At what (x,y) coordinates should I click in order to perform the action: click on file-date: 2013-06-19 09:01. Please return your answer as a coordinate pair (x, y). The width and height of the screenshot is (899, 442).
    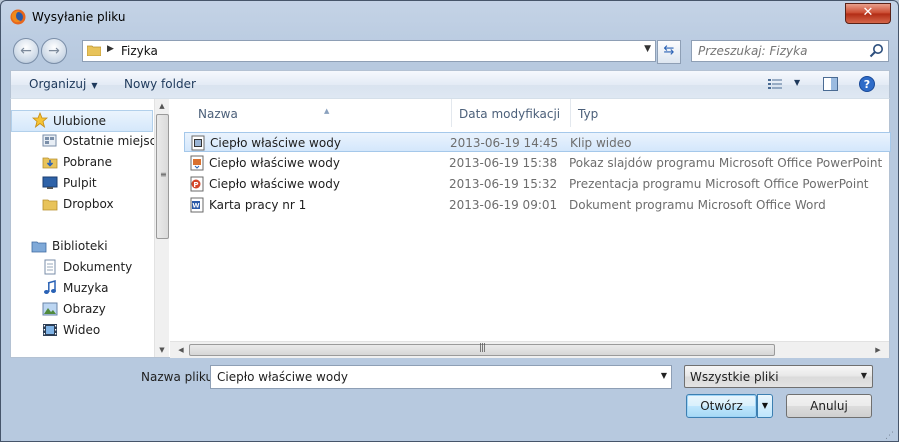
    Looking at the image, I should click on (503, 205).